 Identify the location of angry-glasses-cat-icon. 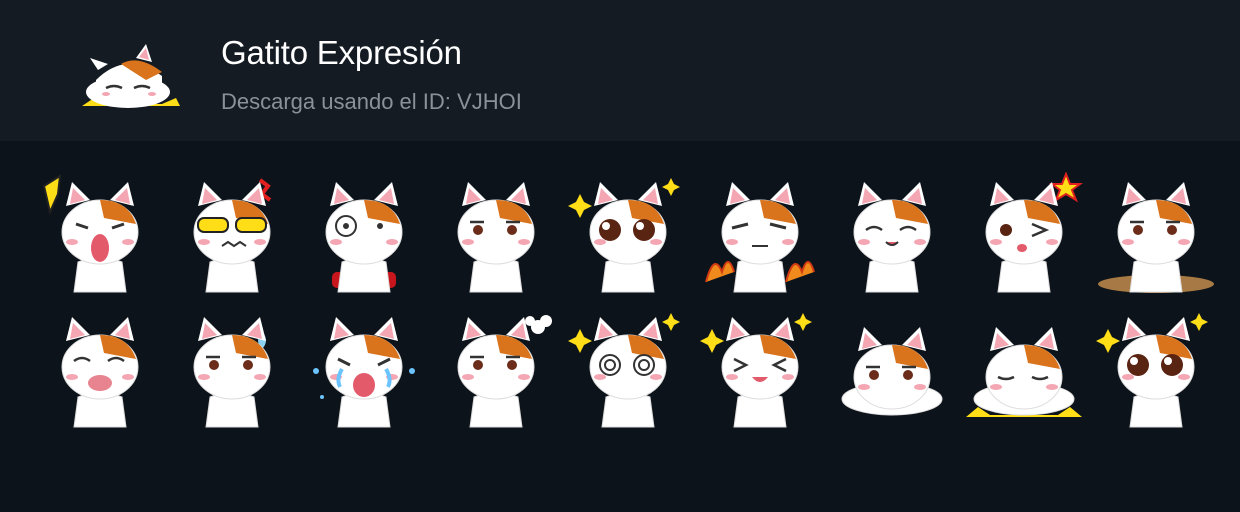
(232, 235).